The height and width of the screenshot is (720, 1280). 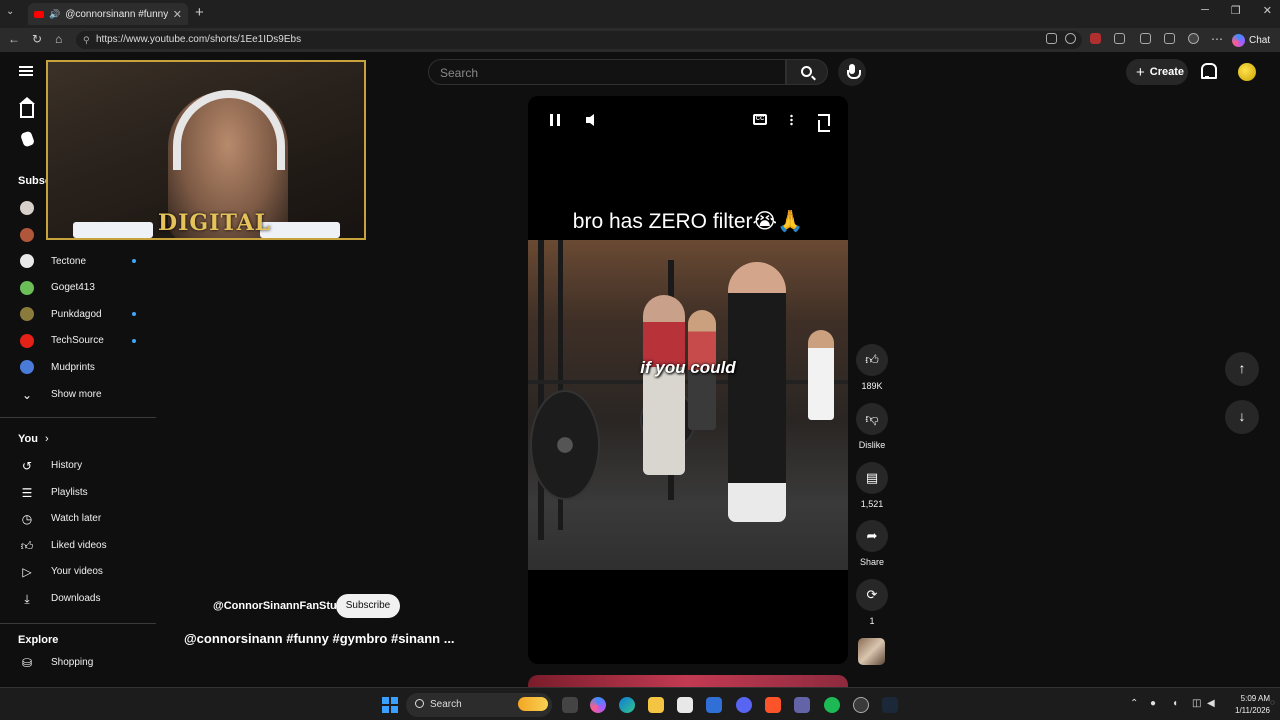 What do you see at coordinates (791, 120) in the screenshot?
I see `more-options-icon` at bounding box center [791, 120].